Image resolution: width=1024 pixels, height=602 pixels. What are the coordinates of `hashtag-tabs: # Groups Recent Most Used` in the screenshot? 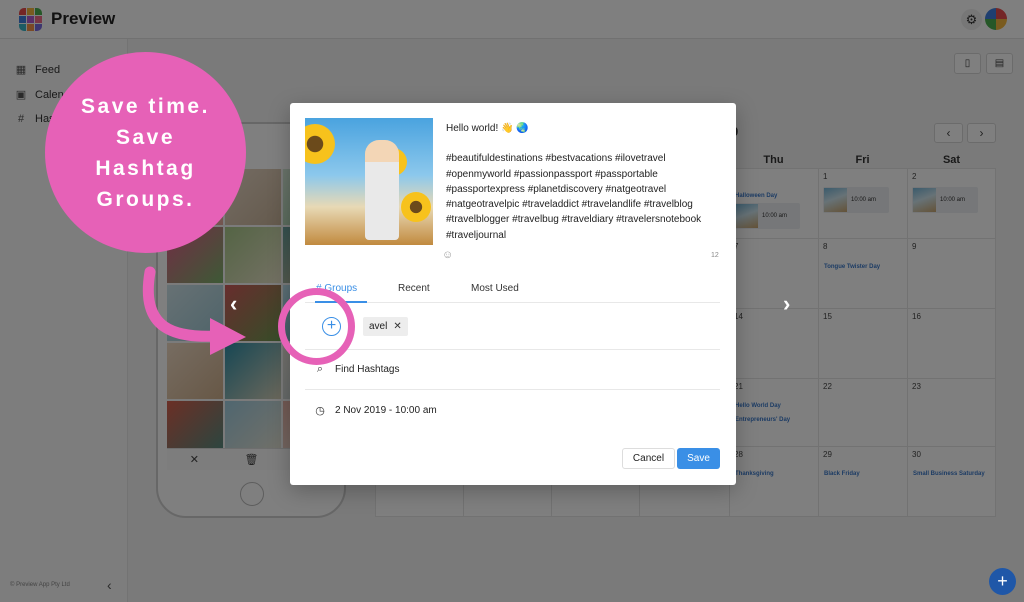 It's located at (512, 289).